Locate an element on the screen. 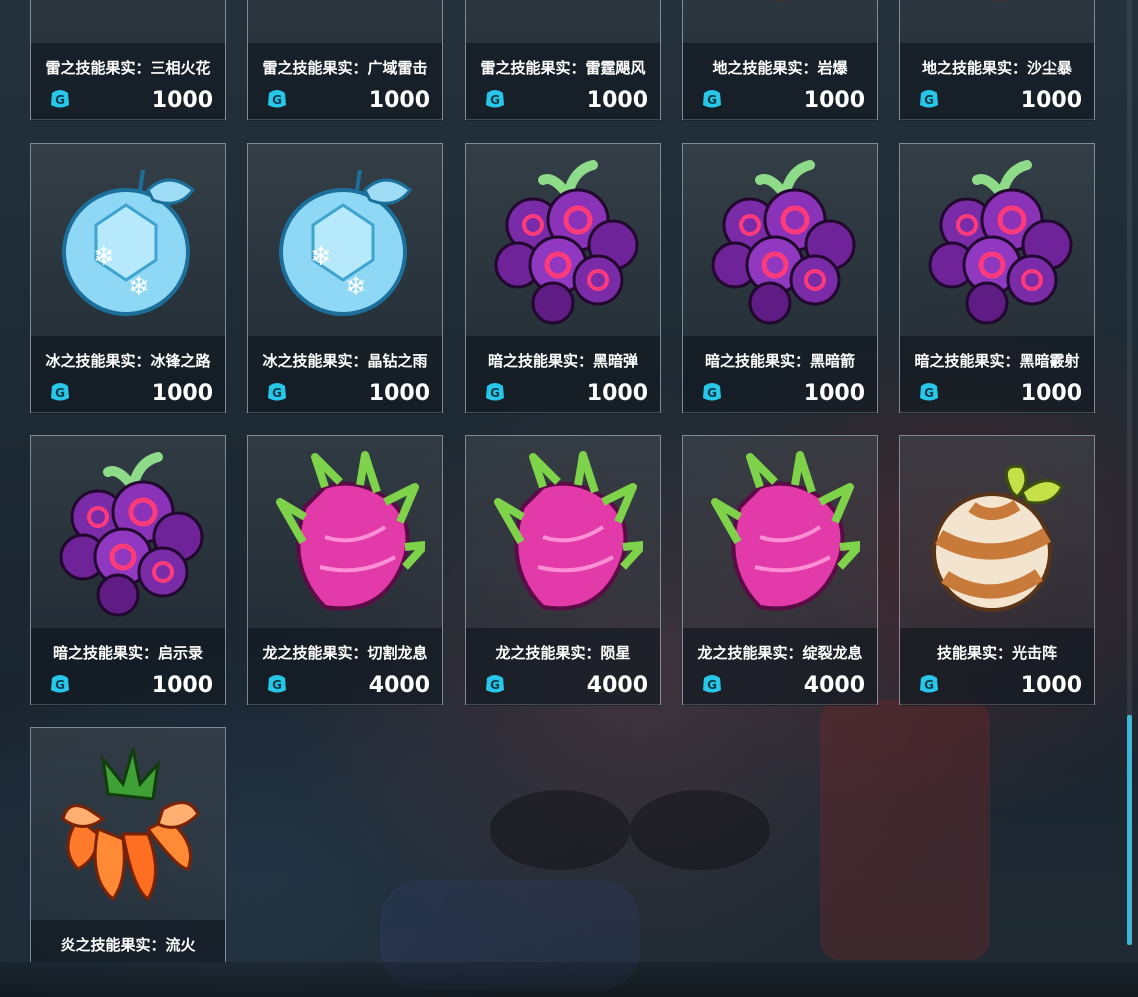 Image resolution: width=1138 pixels, height=997 pixels. item-name: 龙之技能果实：绽裂龙息 is located at coordinates (780, 653).